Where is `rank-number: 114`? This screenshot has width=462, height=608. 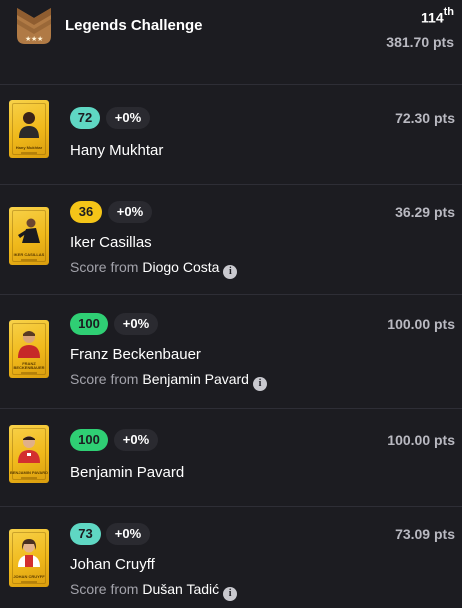 rank-number: 114 is located at coordinates (432, 17).